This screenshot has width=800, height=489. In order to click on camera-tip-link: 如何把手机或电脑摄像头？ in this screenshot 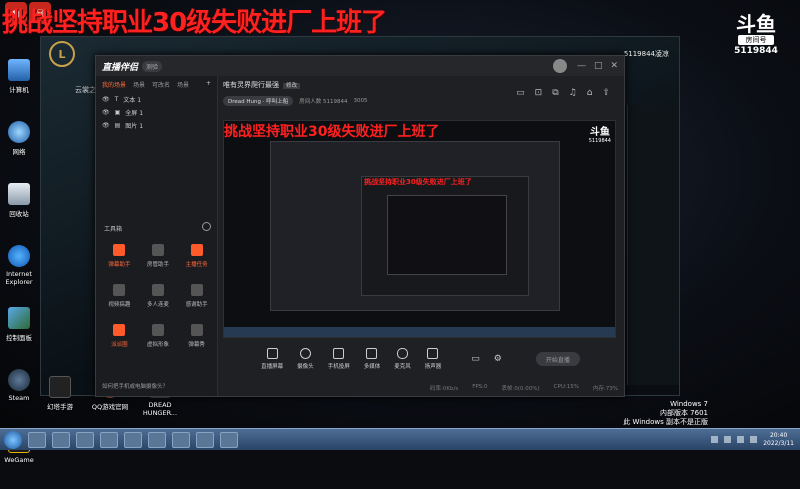, I will do `click(135, 386)`.